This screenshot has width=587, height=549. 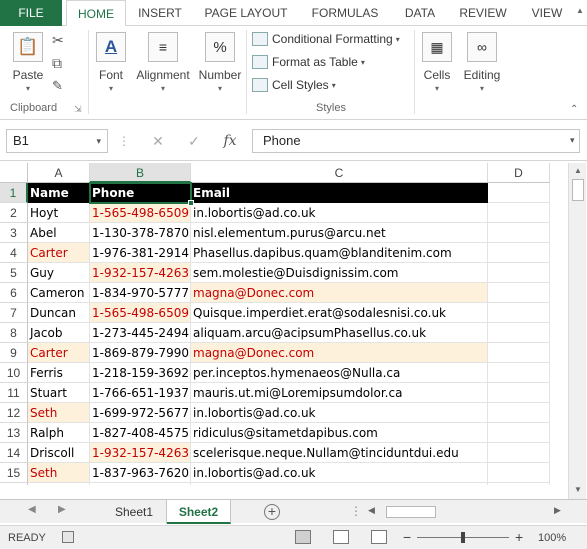 I want to click on cell-name: Duncan, so click(x=59, y=313).